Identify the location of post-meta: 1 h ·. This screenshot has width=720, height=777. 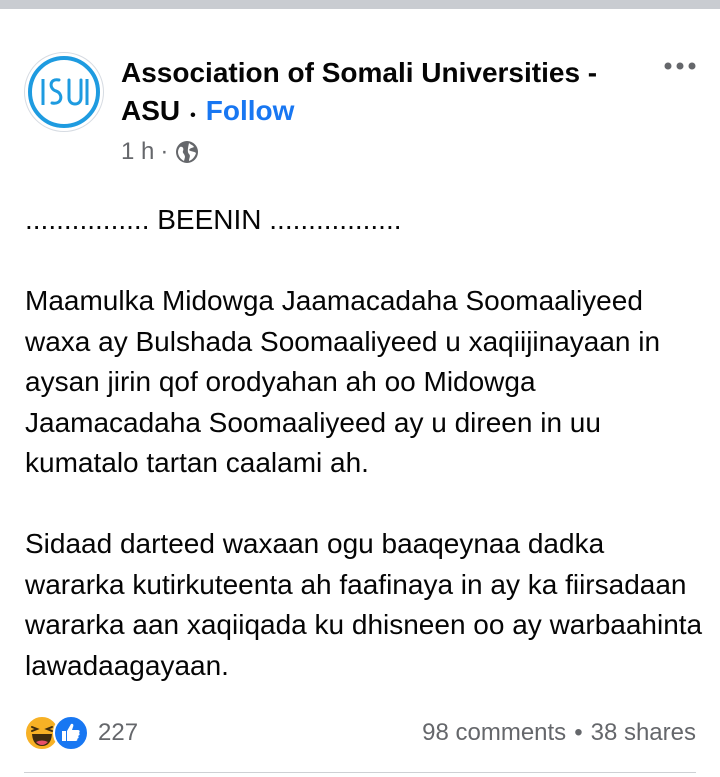
(160, 152).